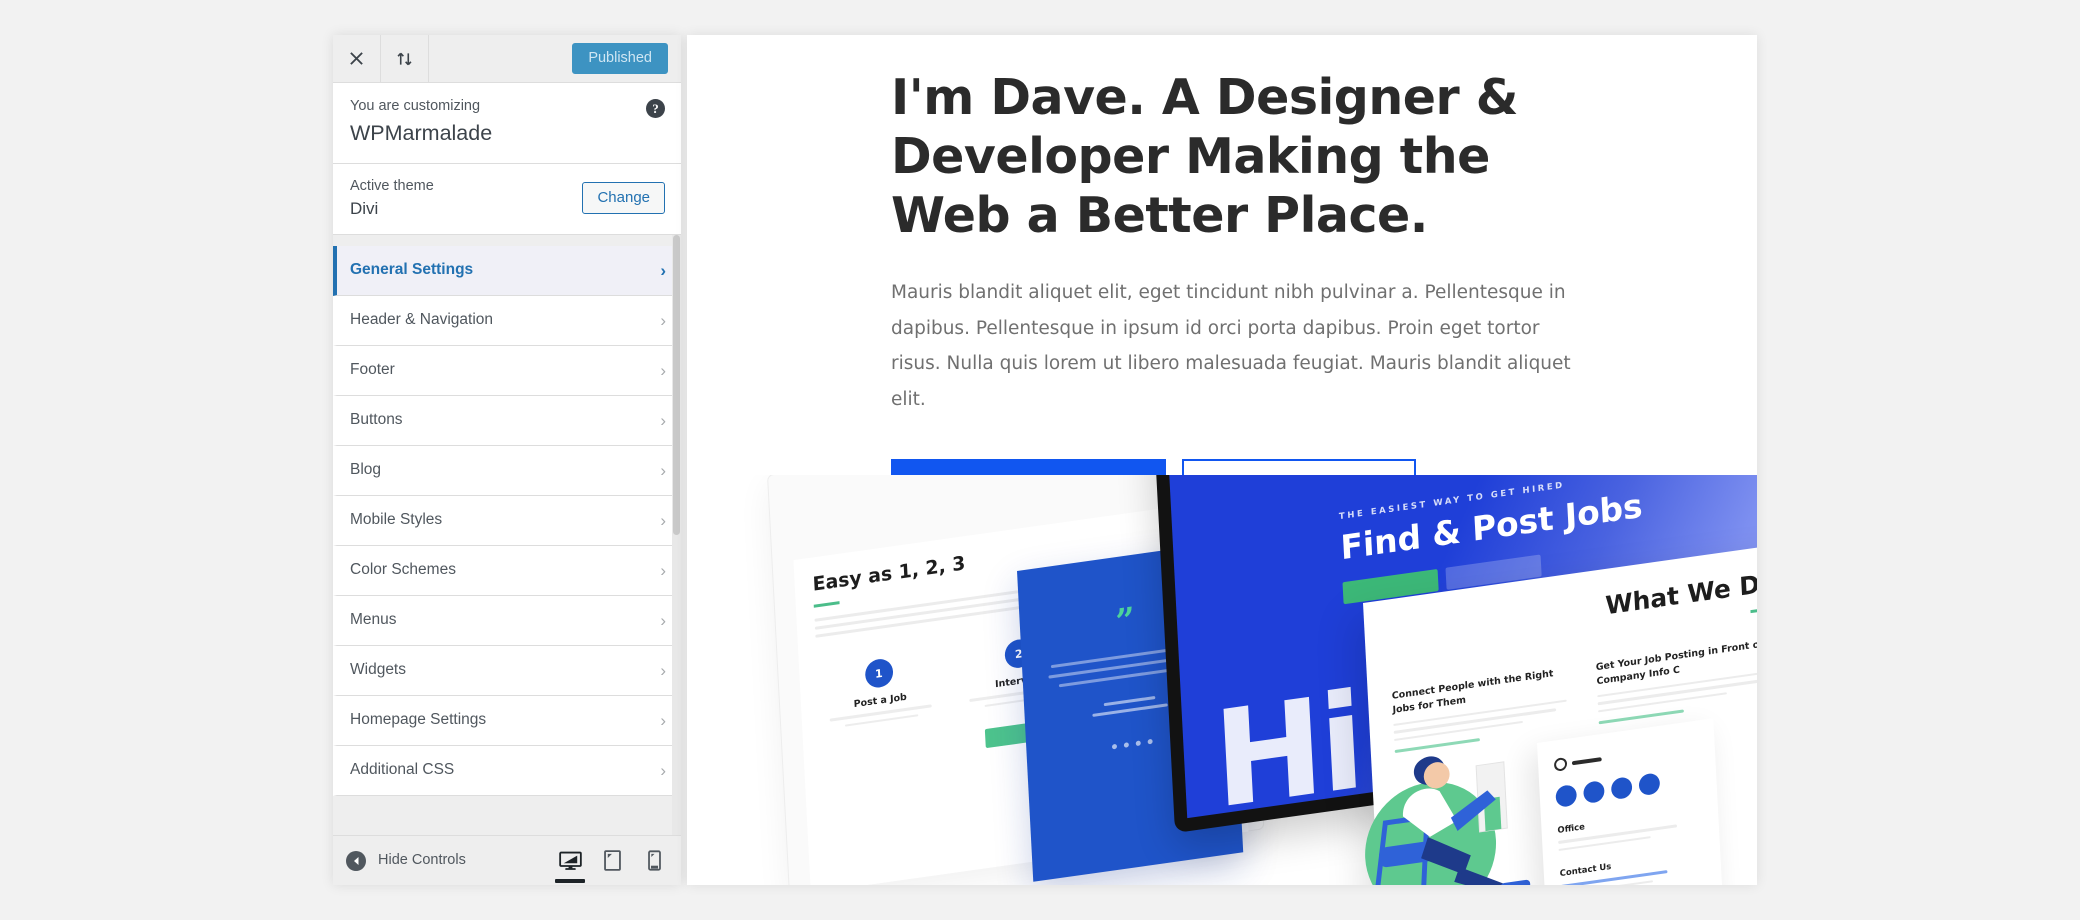 The image size is (2080, 920). I want to click on customizer-footer-controls: Hide Controls, so click(507, 860).